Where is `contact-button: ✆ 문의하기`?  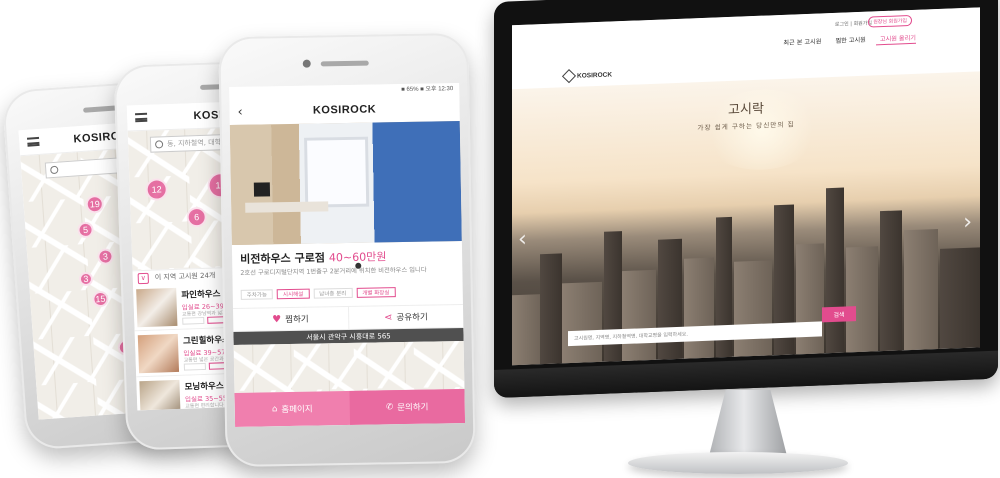 contact-button: ✆ 문의하기 is located at coordinates (407, 406).